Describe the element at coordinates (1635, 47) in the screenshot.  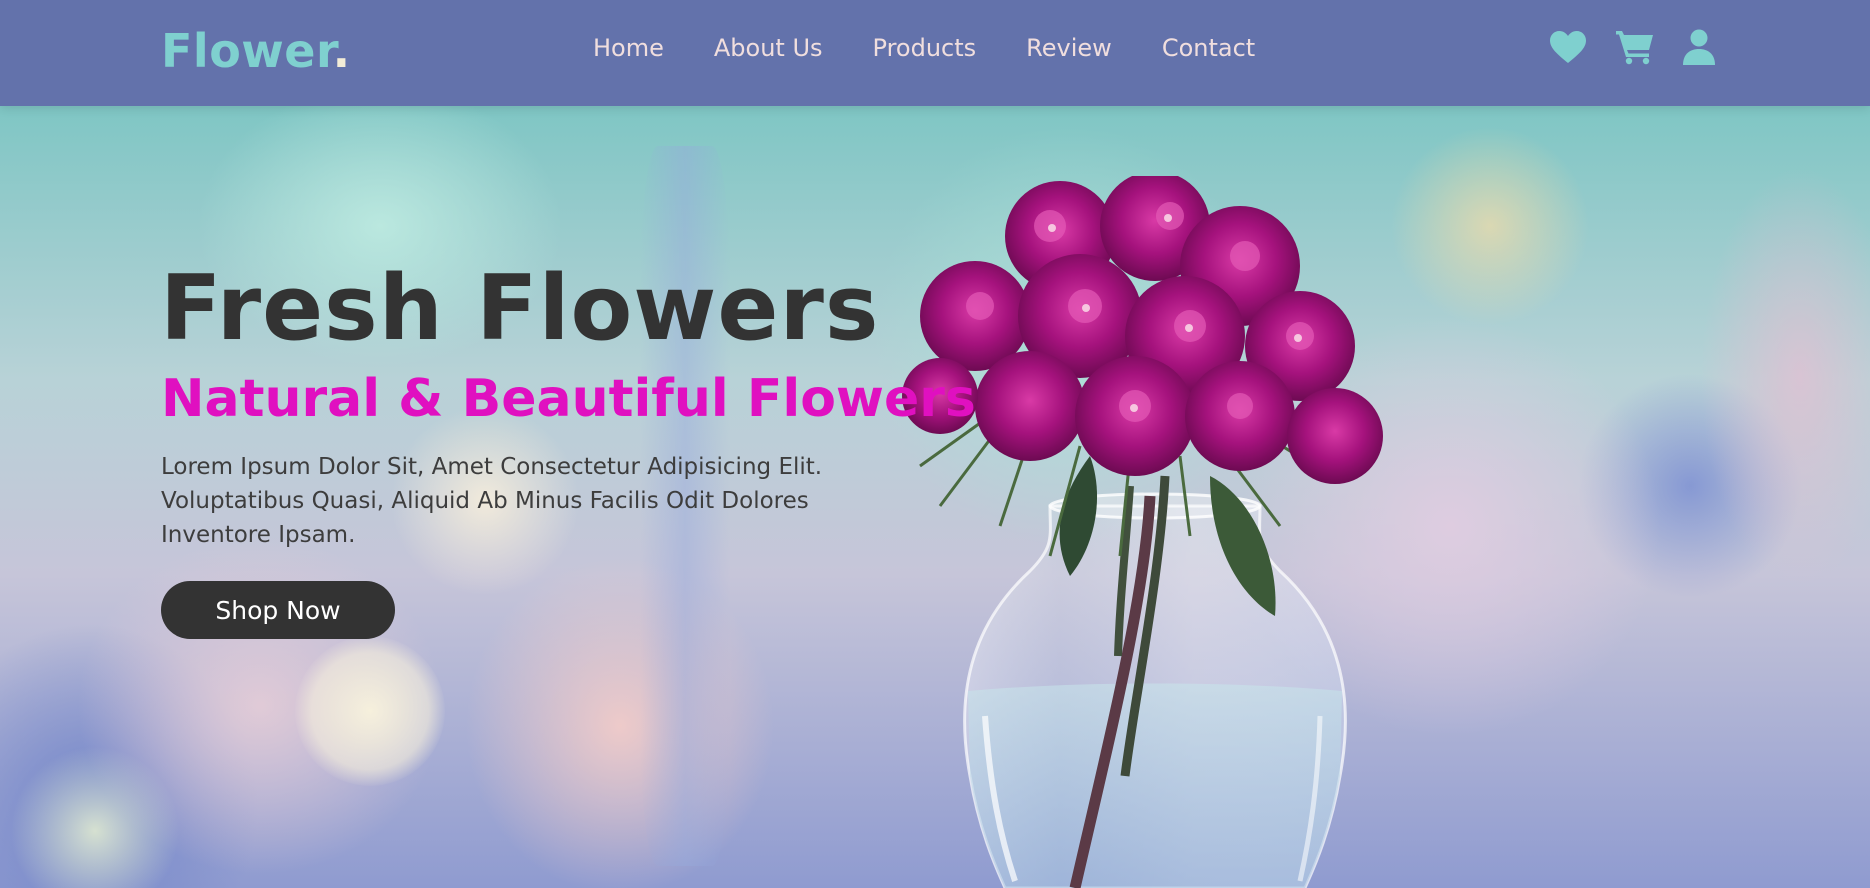
I see `cart-icon` at that location.